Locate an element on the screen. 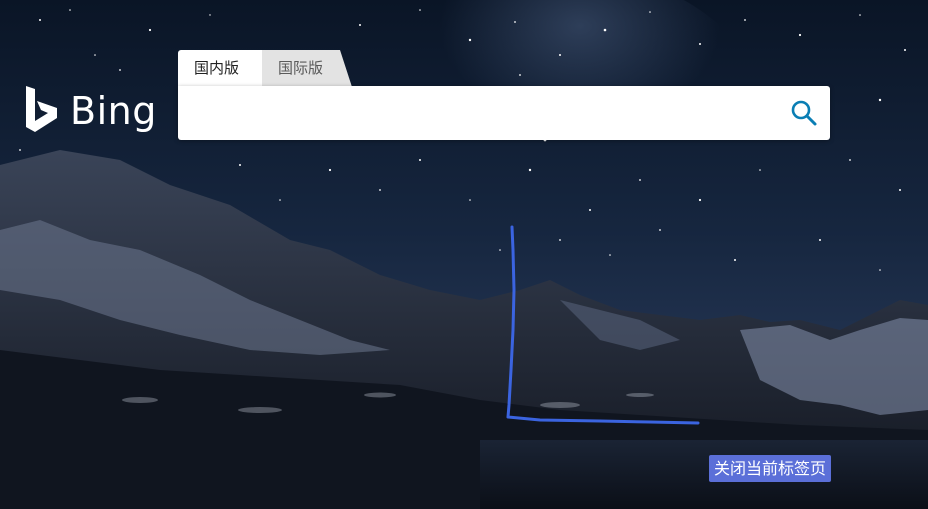 This screenshot has width=928, height=509. bing-logo: Bing is located at coordinates (90, 111).